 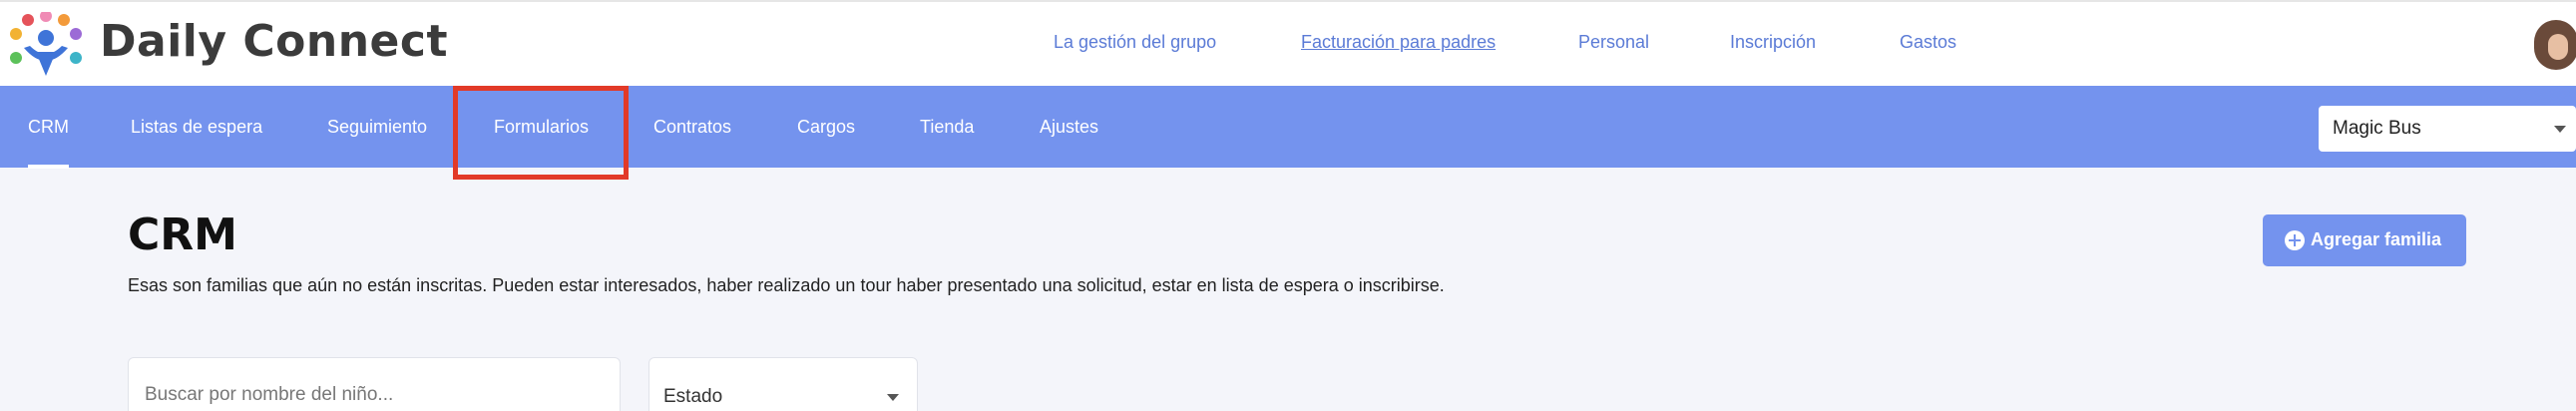 I want to click on top-link-staff: Personal, so click(x=1613, y=43).